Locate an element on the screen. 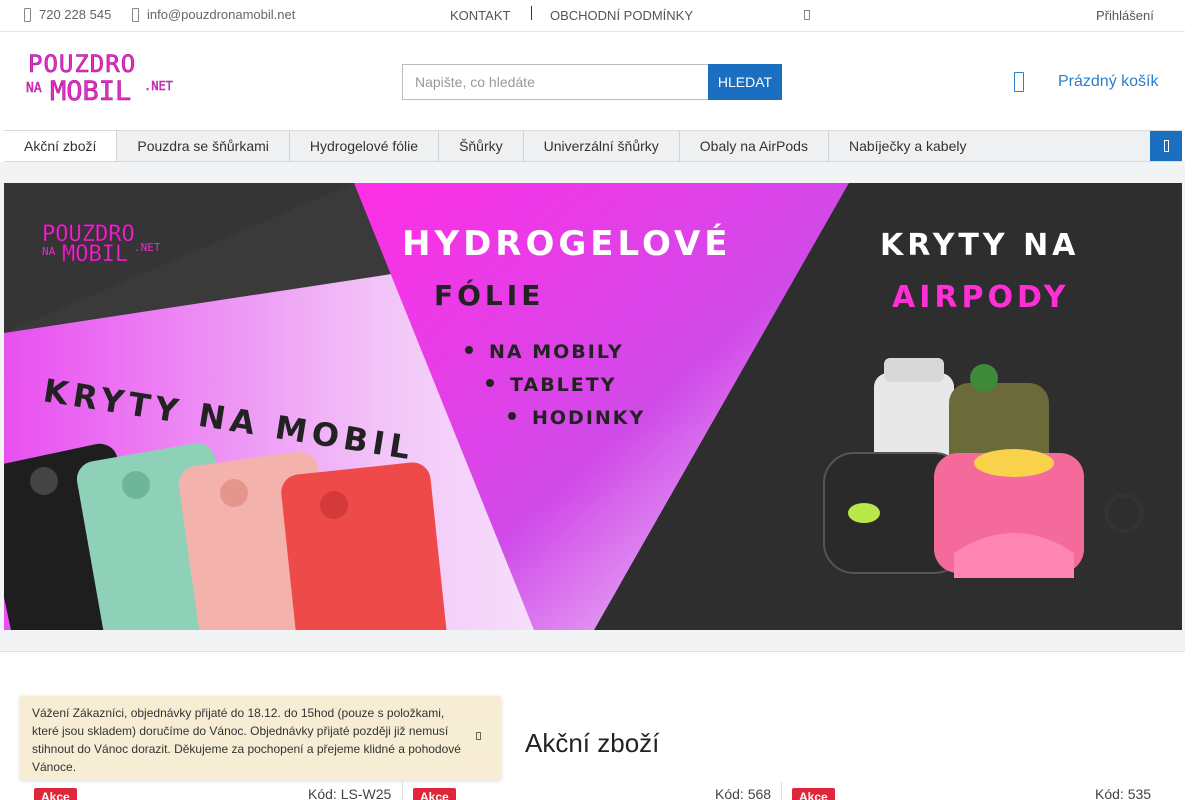 This screenshot has height=800, width=1200. category-akcni-zbozi: Akční zboží is located at coordinates (61, 146).